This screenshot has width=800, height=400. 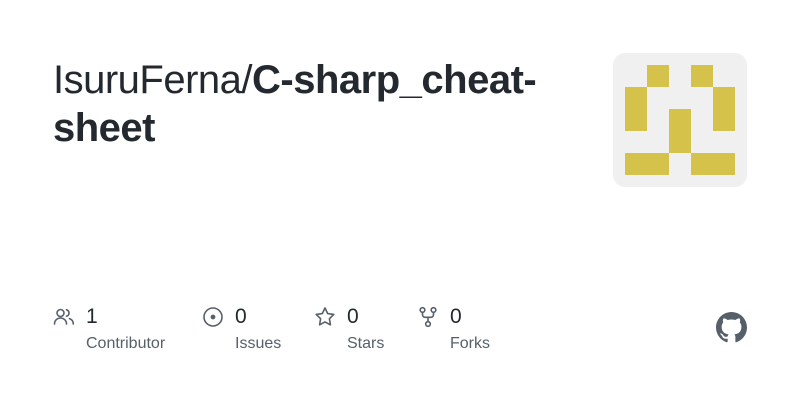 What do you see at coordinates (353, 316) in the screenshot?
I see `stars-count: 0` at bounding box center [353, 316].